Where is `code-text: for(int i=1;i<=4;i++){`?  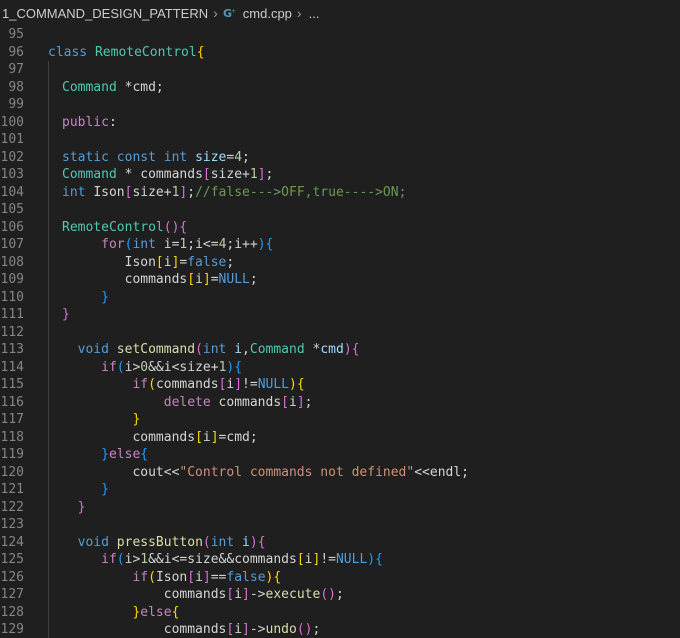 code-text: for(int i=1;i<=4;i++){ is located at coordinates (167, 245).